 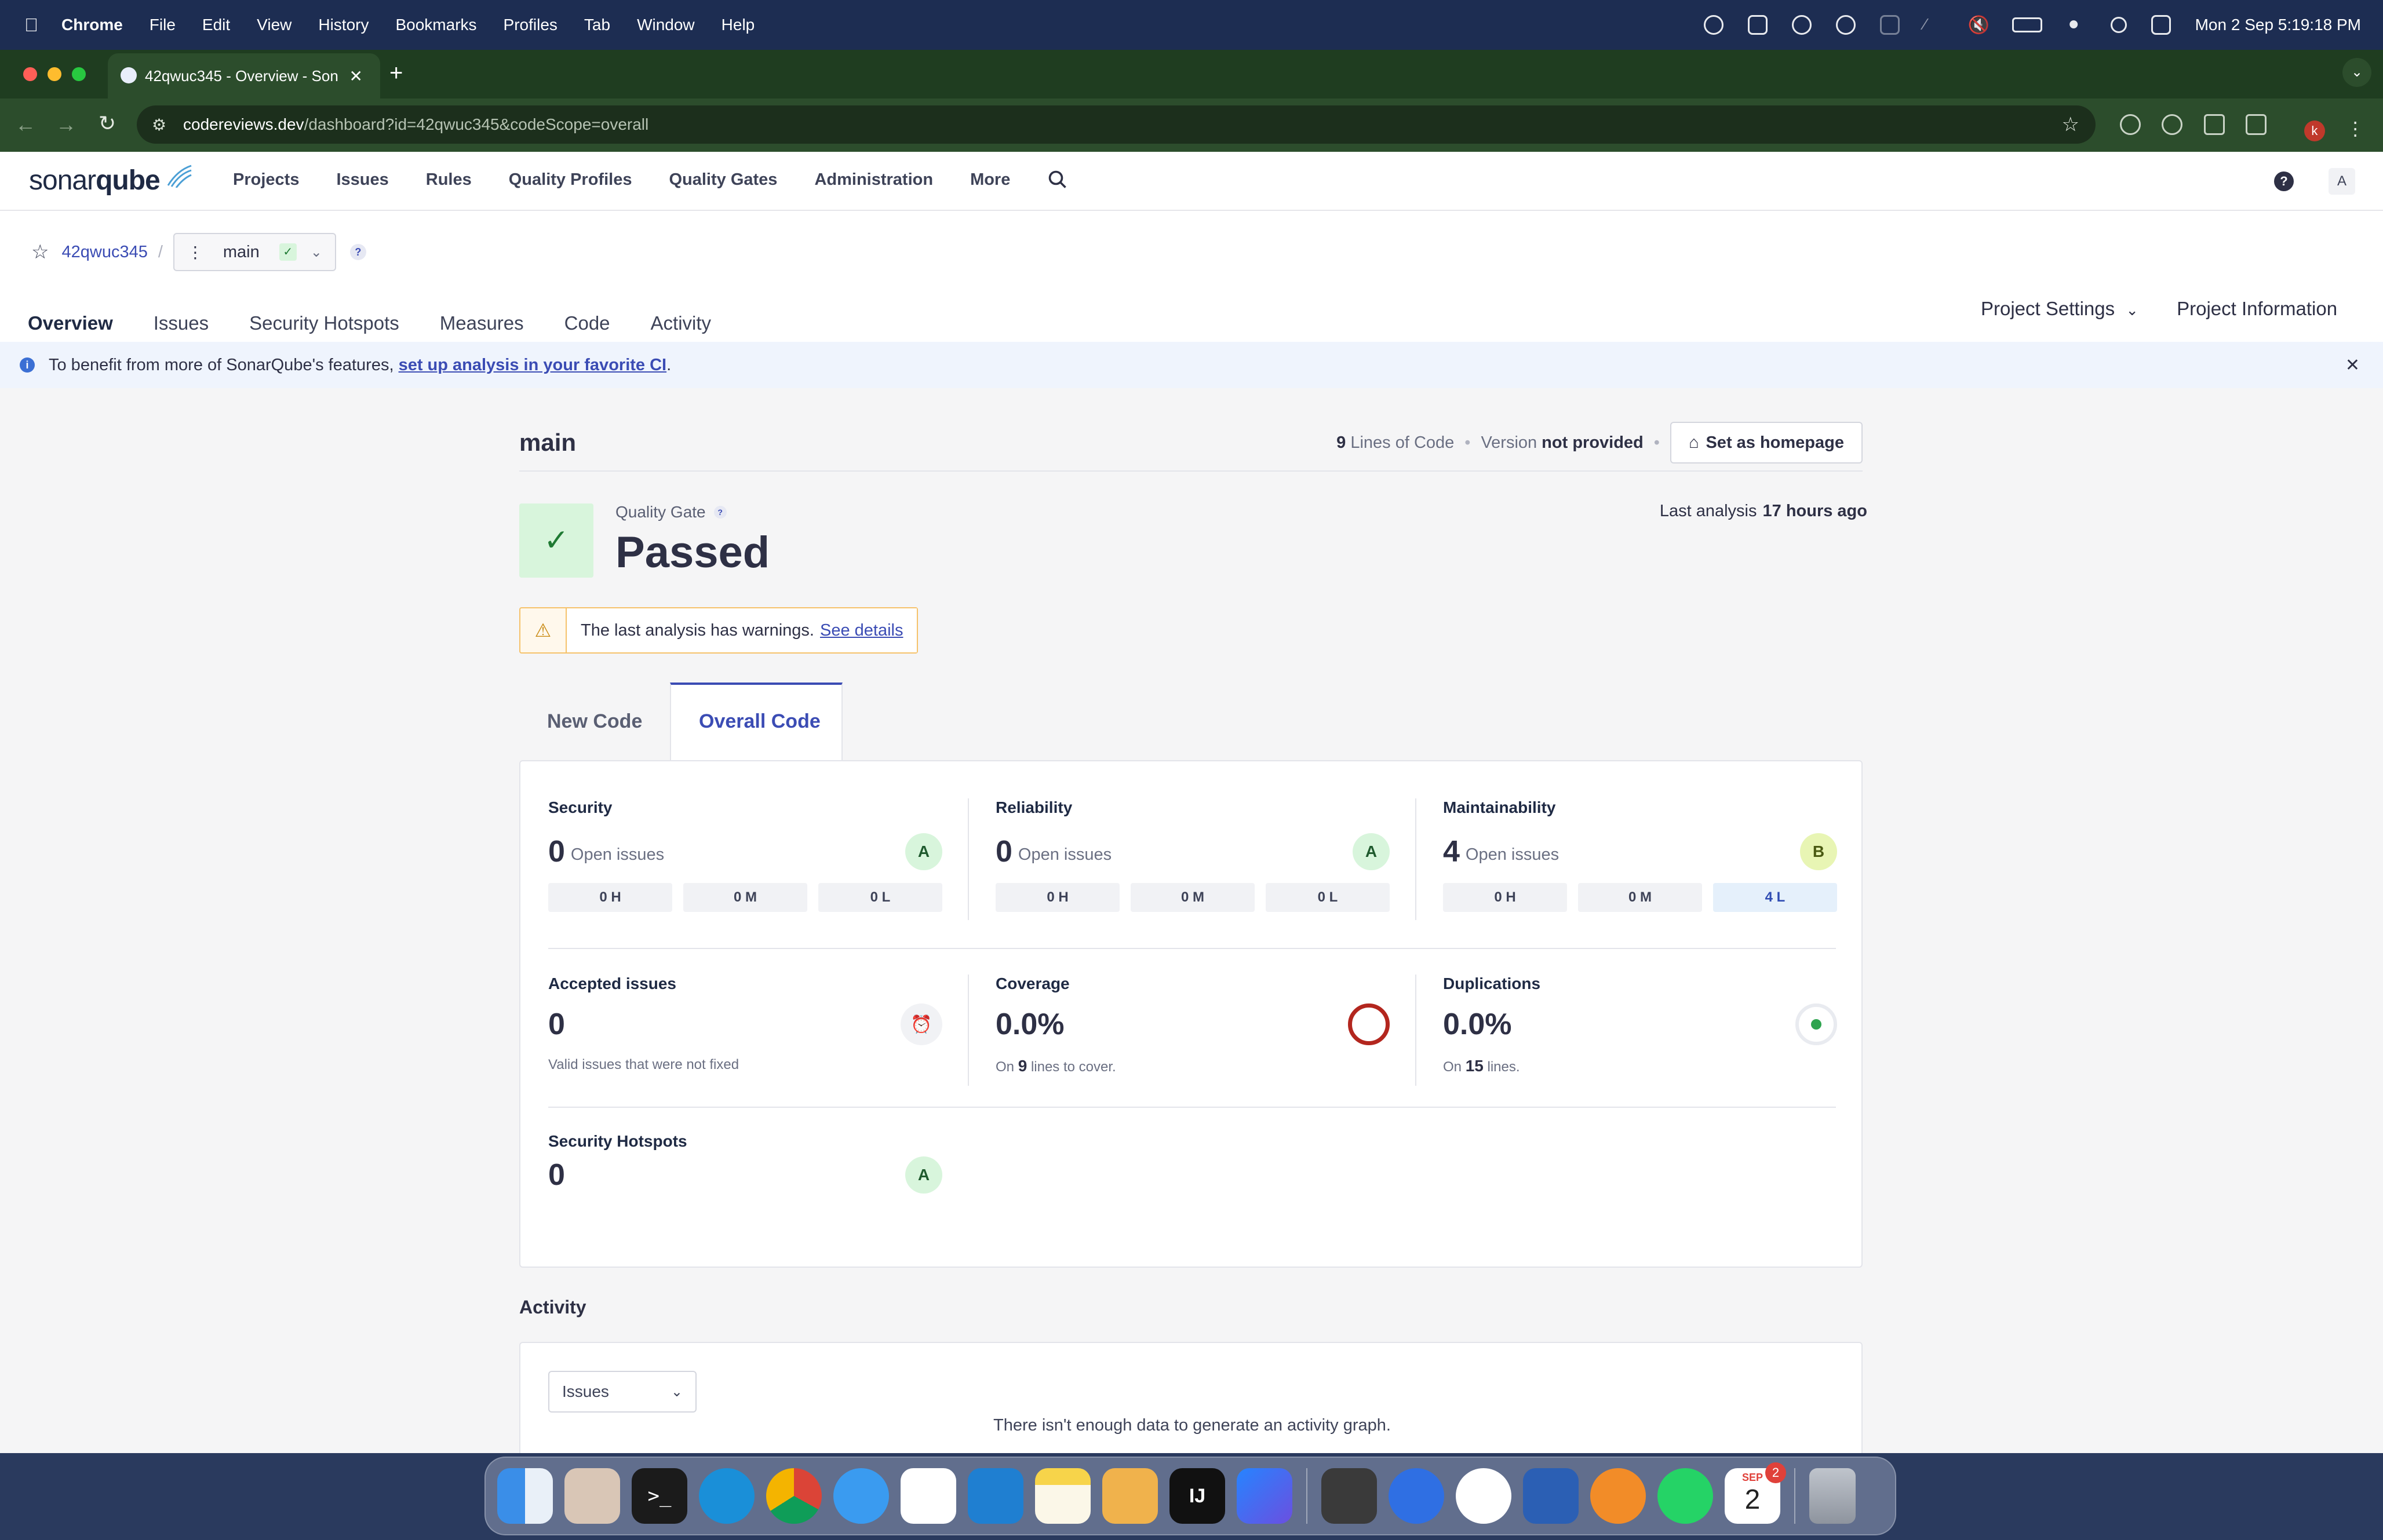 I want to click on dismiss-banner-icon: ✕, so click(x=2352, y=365).